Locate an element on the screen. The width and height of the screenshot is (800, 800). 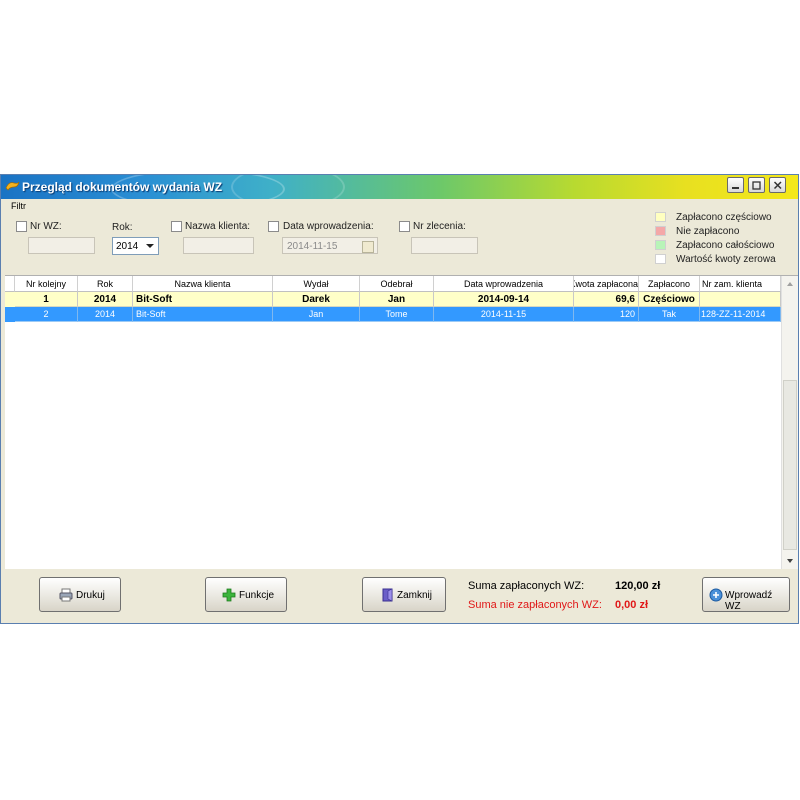
col-header-nr-kolejny: Nr kolejny is located at coordinates (46, 284).